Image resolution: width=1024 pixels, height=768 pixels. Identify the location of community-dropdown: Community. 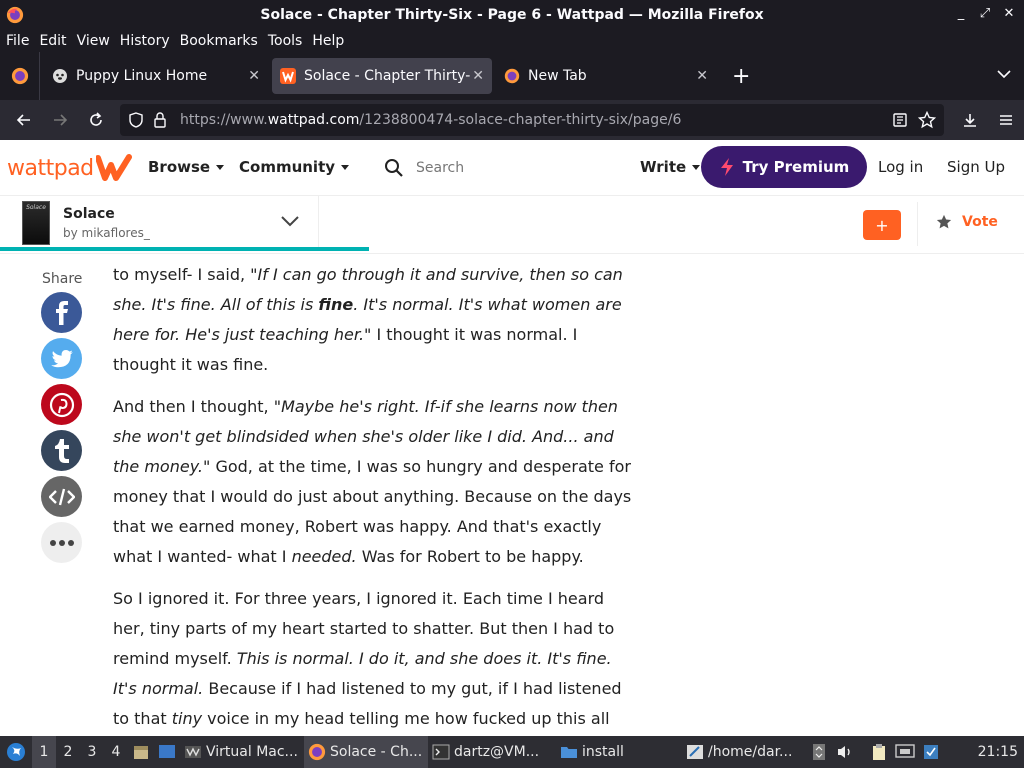
(294, 167).